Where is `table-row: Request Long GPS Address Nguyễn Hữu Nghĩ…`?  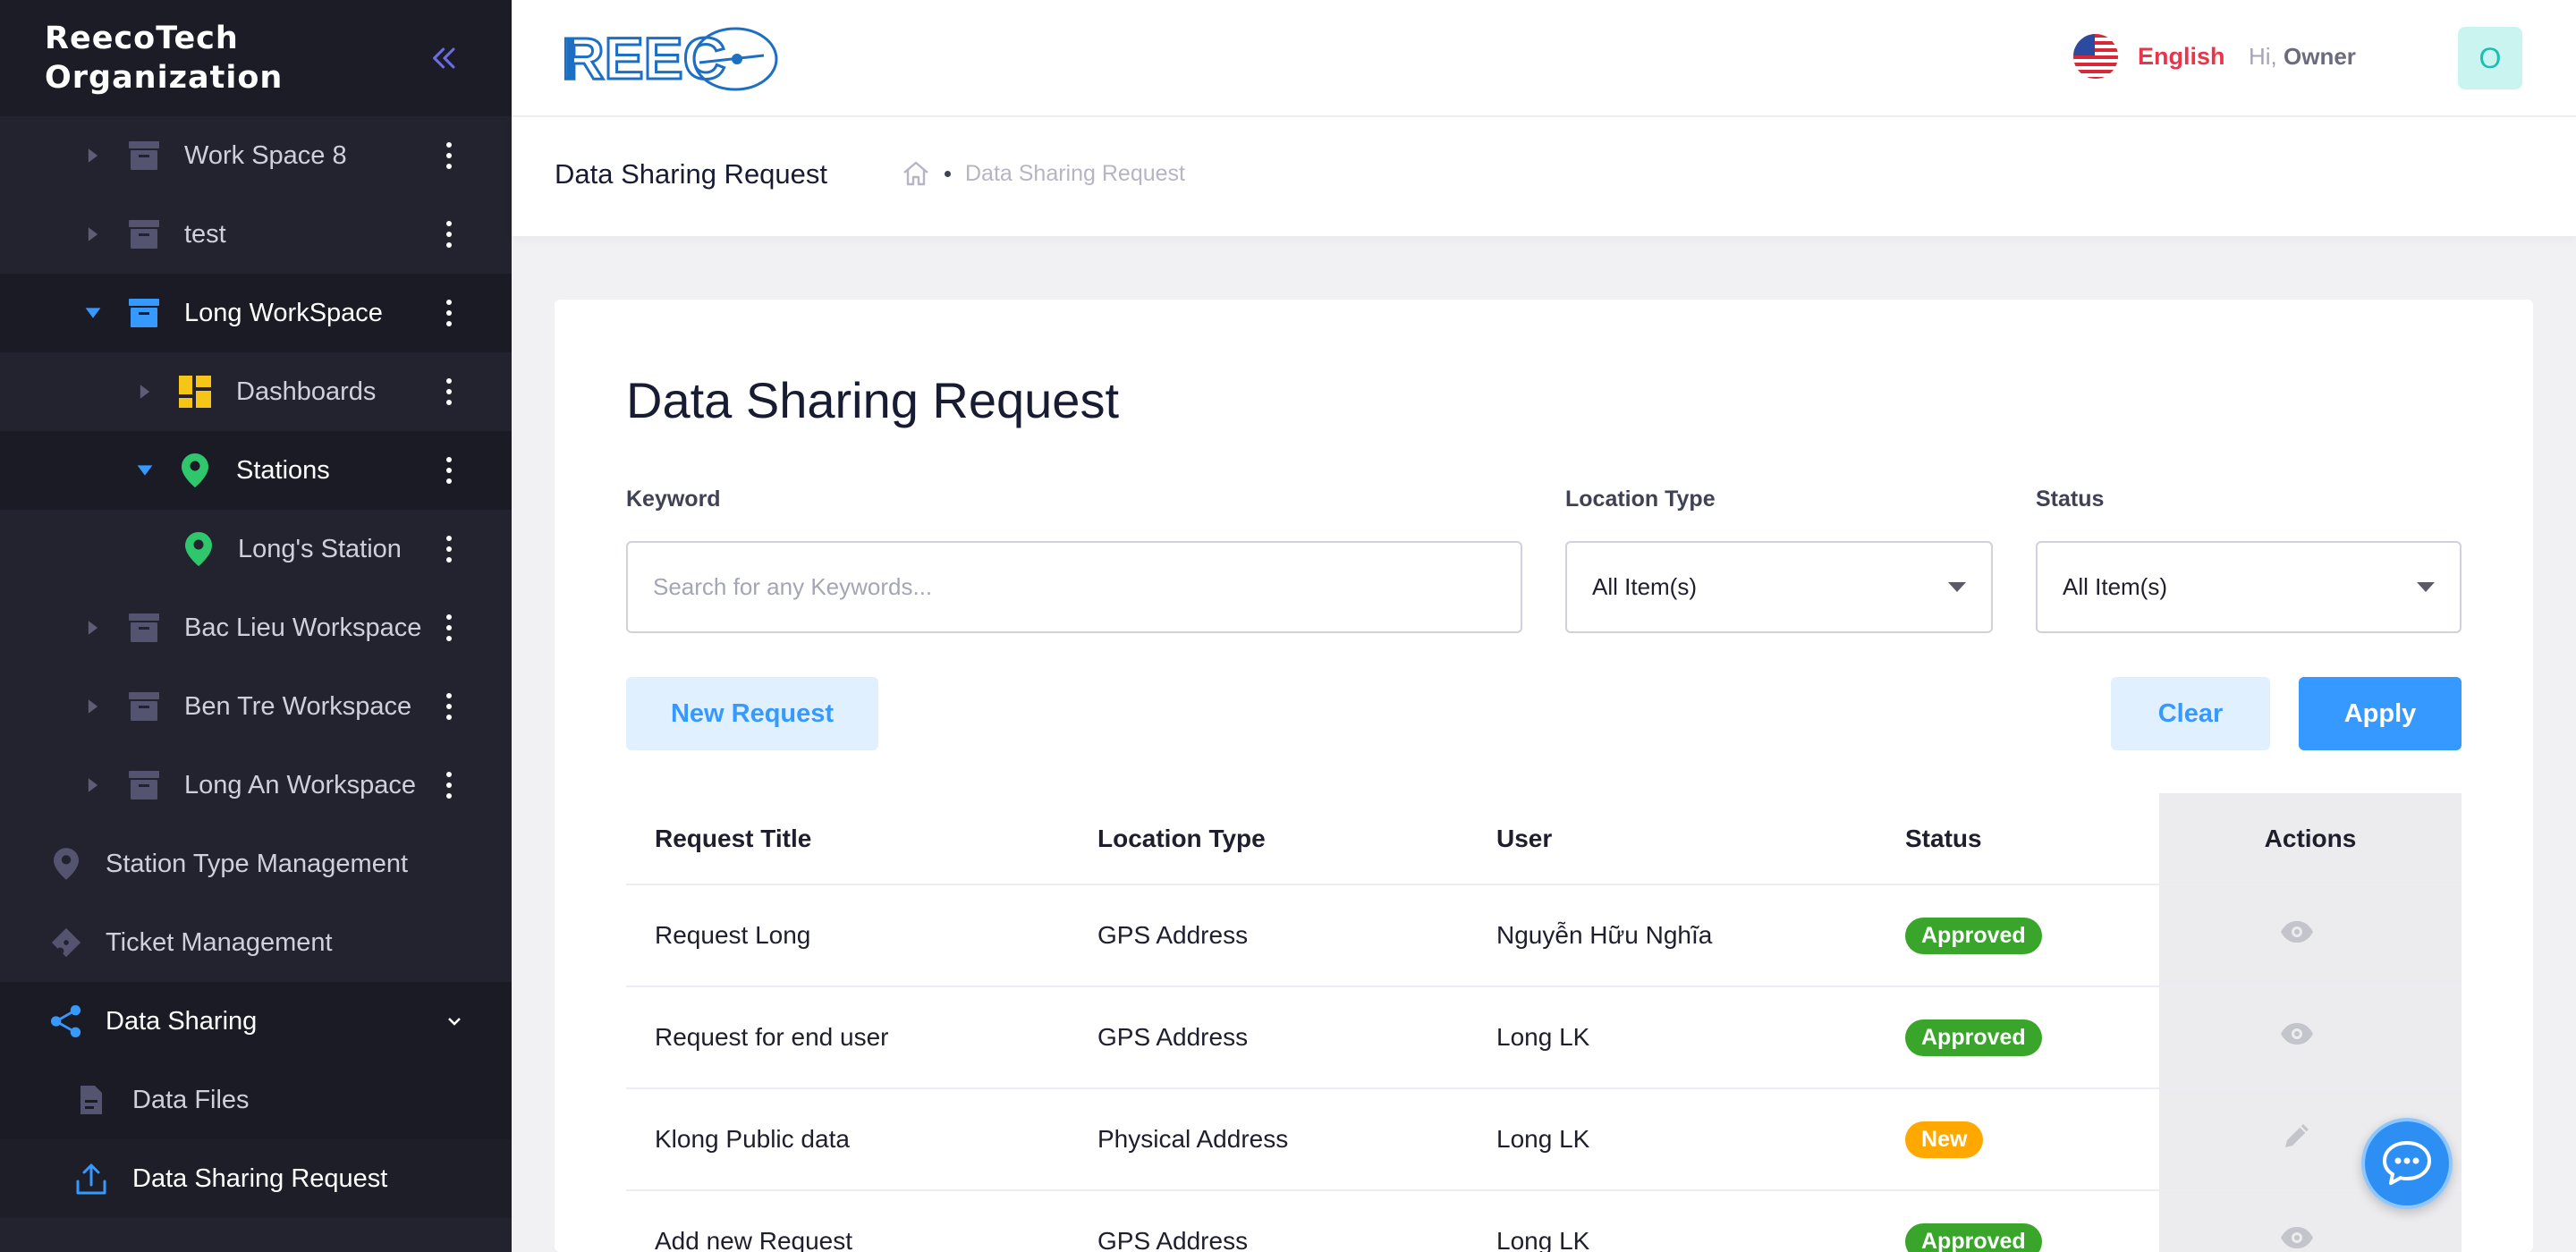
table-row: Request Long GPS Address Nguyễn Hữu Nghĩ… is located at coordinates (1544, 936).